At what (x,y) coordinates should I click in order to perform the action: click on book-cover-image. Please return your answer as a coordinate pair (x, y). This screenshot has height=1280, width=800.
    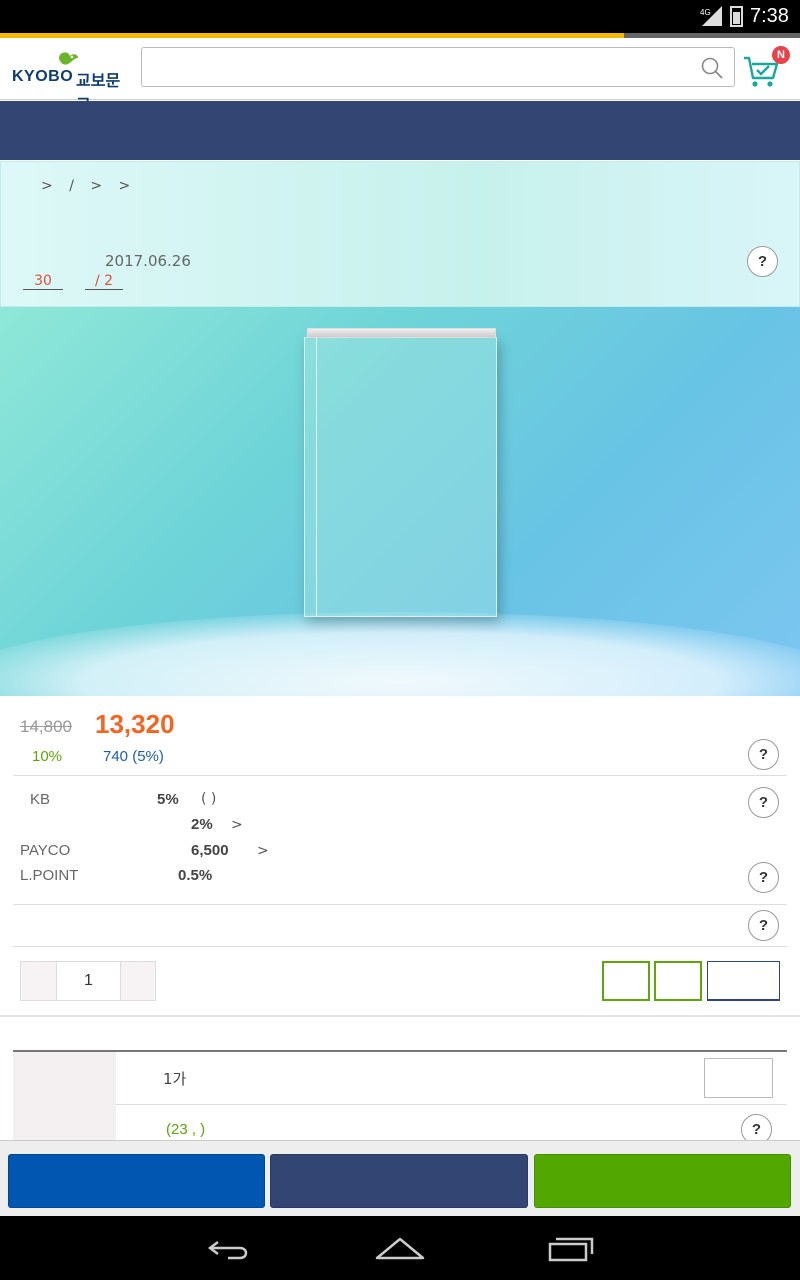
    Looking at the image, I should click on (400, 472).